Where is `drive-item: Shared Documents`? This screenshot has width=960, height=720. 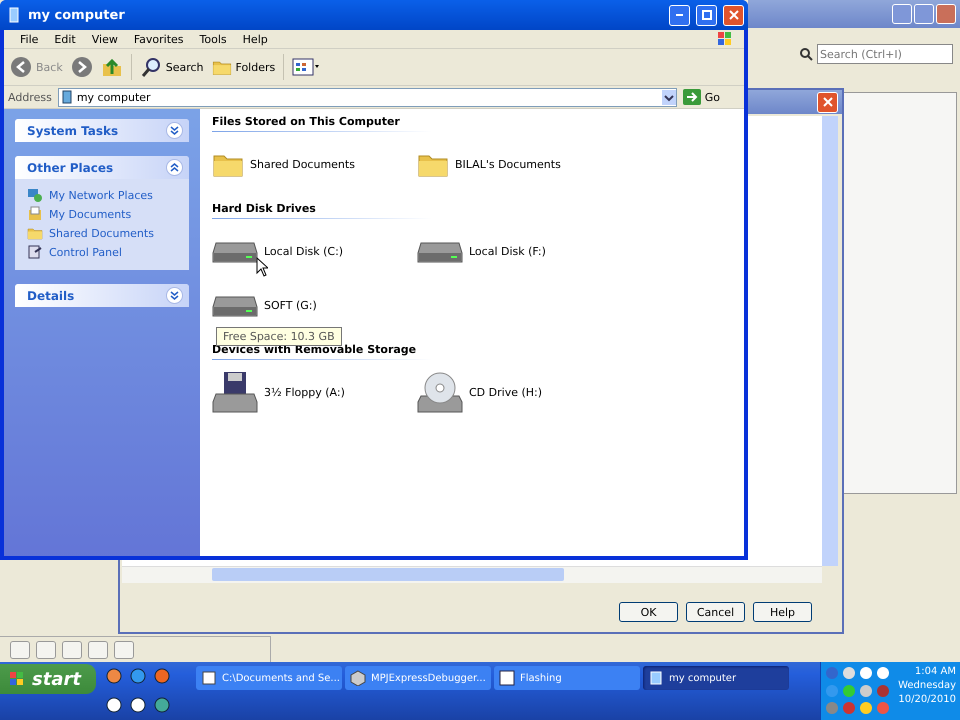
drive-item: Shared Documents is located at coordinates (314, 164).